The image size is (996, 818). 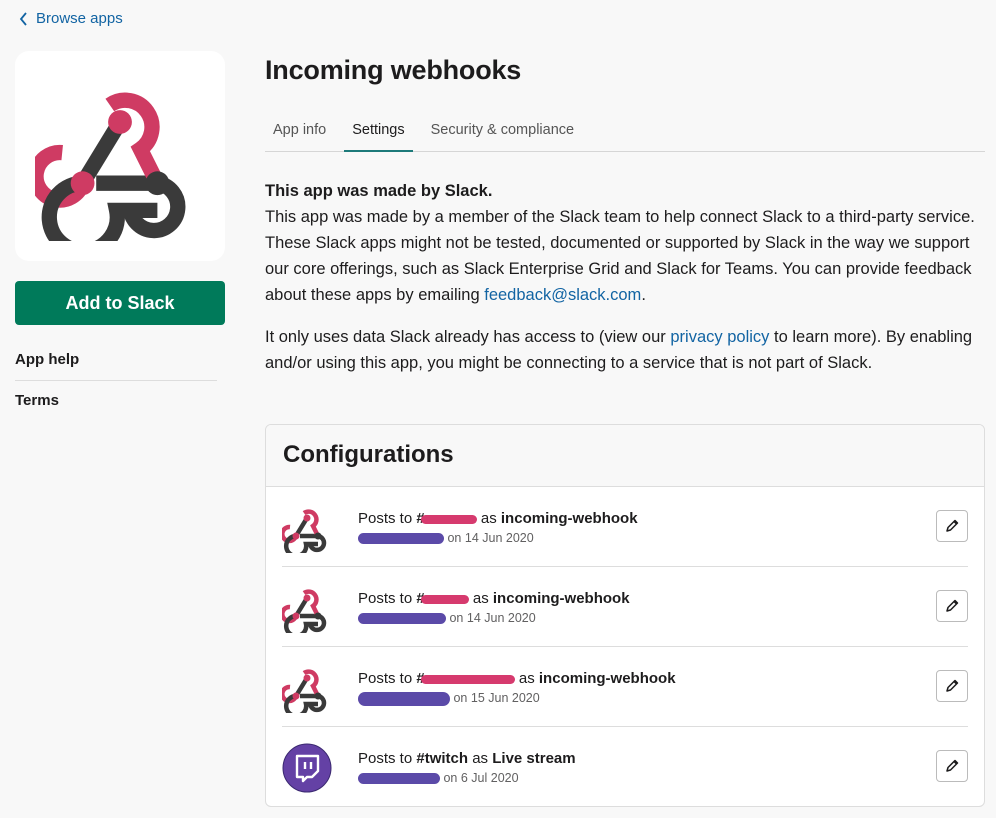 I want to click on tab-security-compliance: Security & compliance, so click(x=502, y=132).